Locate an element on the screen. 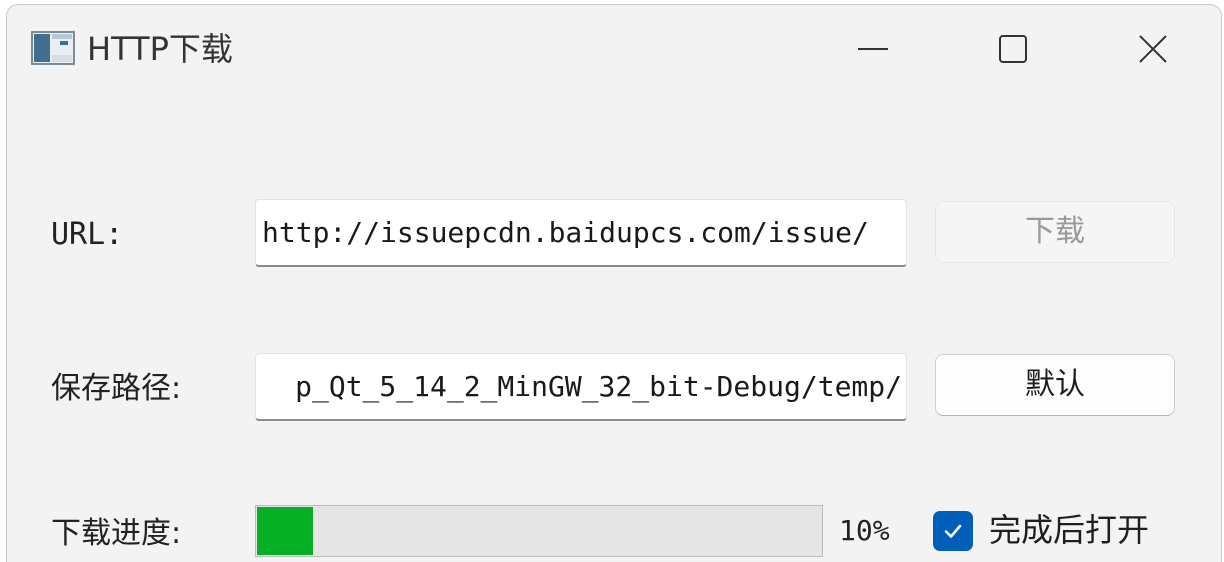 This screenshot has width=1224, height=562. maximize-icon is located at coordinates (1013, 49).